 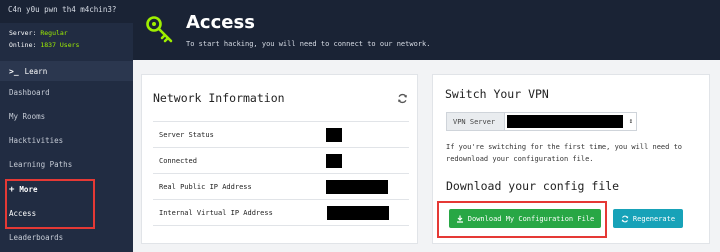 What do you see at coordinates (654, 218) in the screenshot?
I see `regenerate-label: Regenerate` at bounding box center [654, 218].